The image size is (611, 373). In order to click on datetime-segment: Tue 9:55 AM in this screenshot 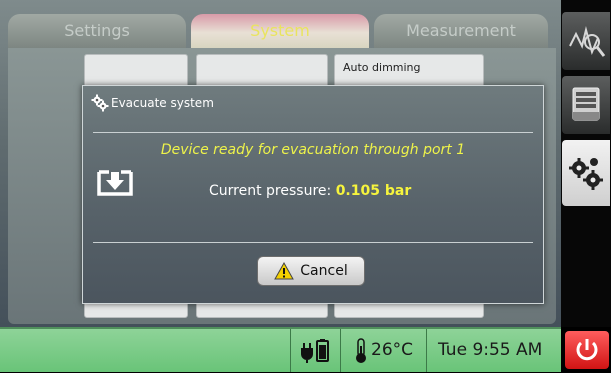, I will do `click(493, 350)`.